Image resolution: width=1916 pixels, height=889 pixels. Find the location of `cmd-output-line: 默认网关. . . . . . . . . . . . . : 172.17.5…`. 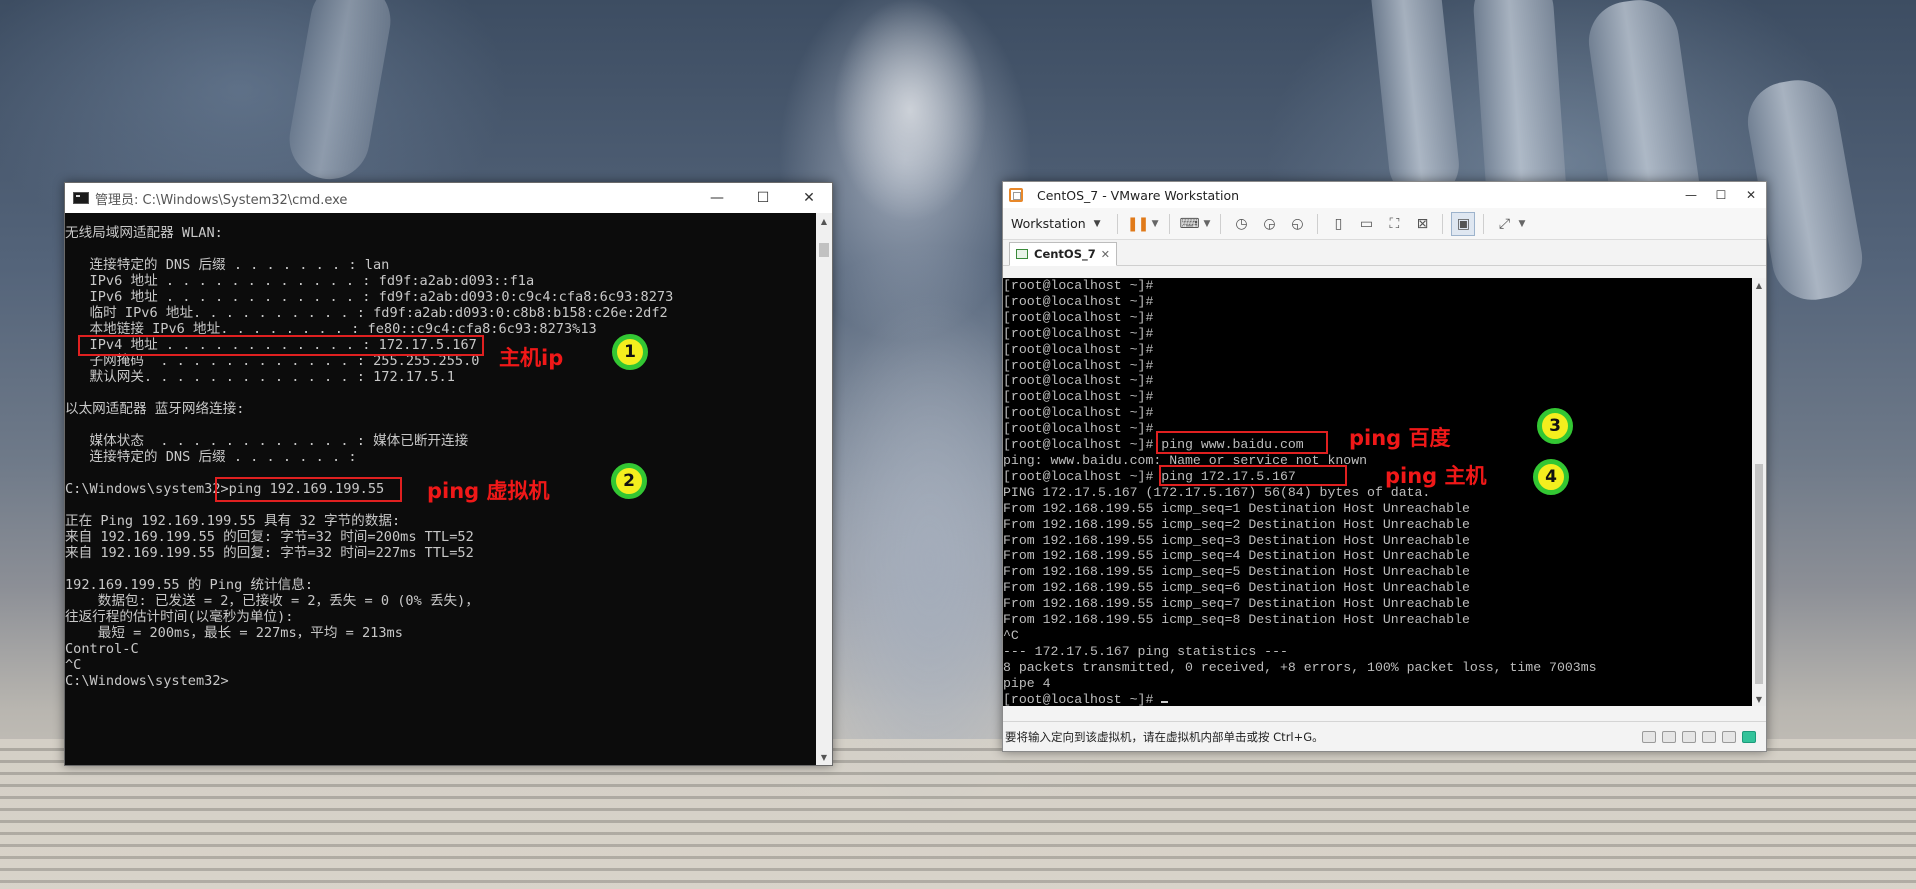

cmd-output-line: 默认网关. . . . . . . . . . . . . : 172.17.5… is located at coordinates (260, 377).